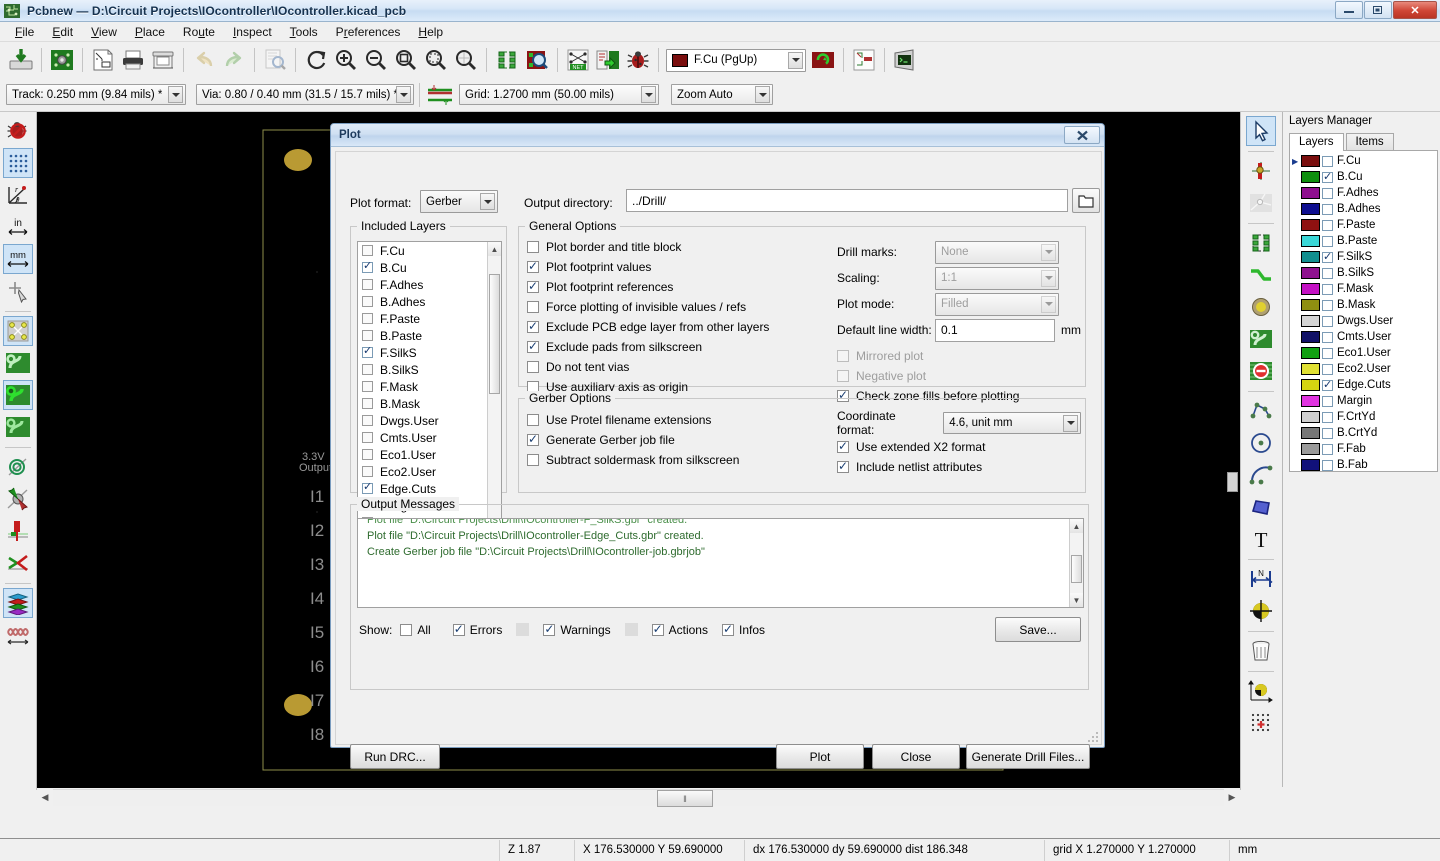 The image size is (1440, 861). I want to click on zoom-in-icon, so click(346, 60).